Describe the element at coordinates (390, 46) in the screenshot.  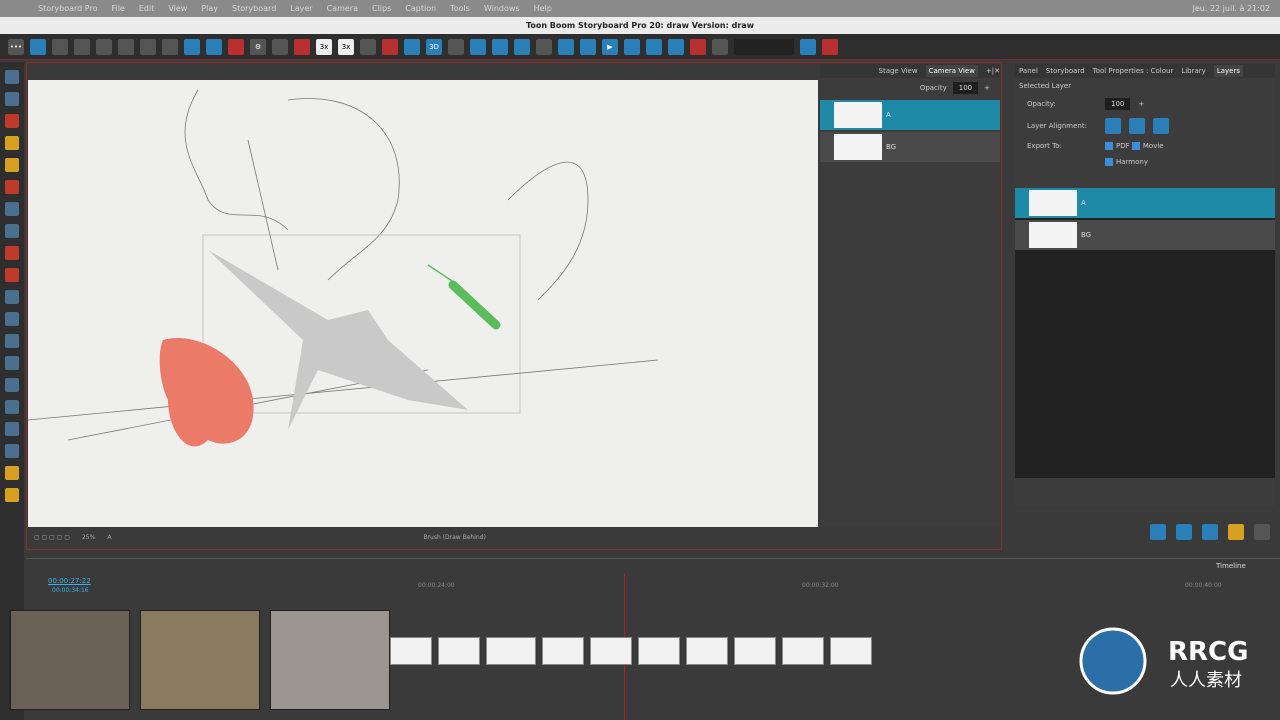
I see `marker-icon` at that location.